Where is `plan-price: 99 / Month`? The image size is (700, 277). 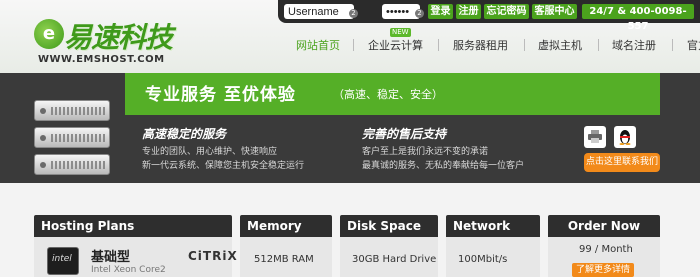 plan-price: 99 / Month is located at coordinates (606, 249).